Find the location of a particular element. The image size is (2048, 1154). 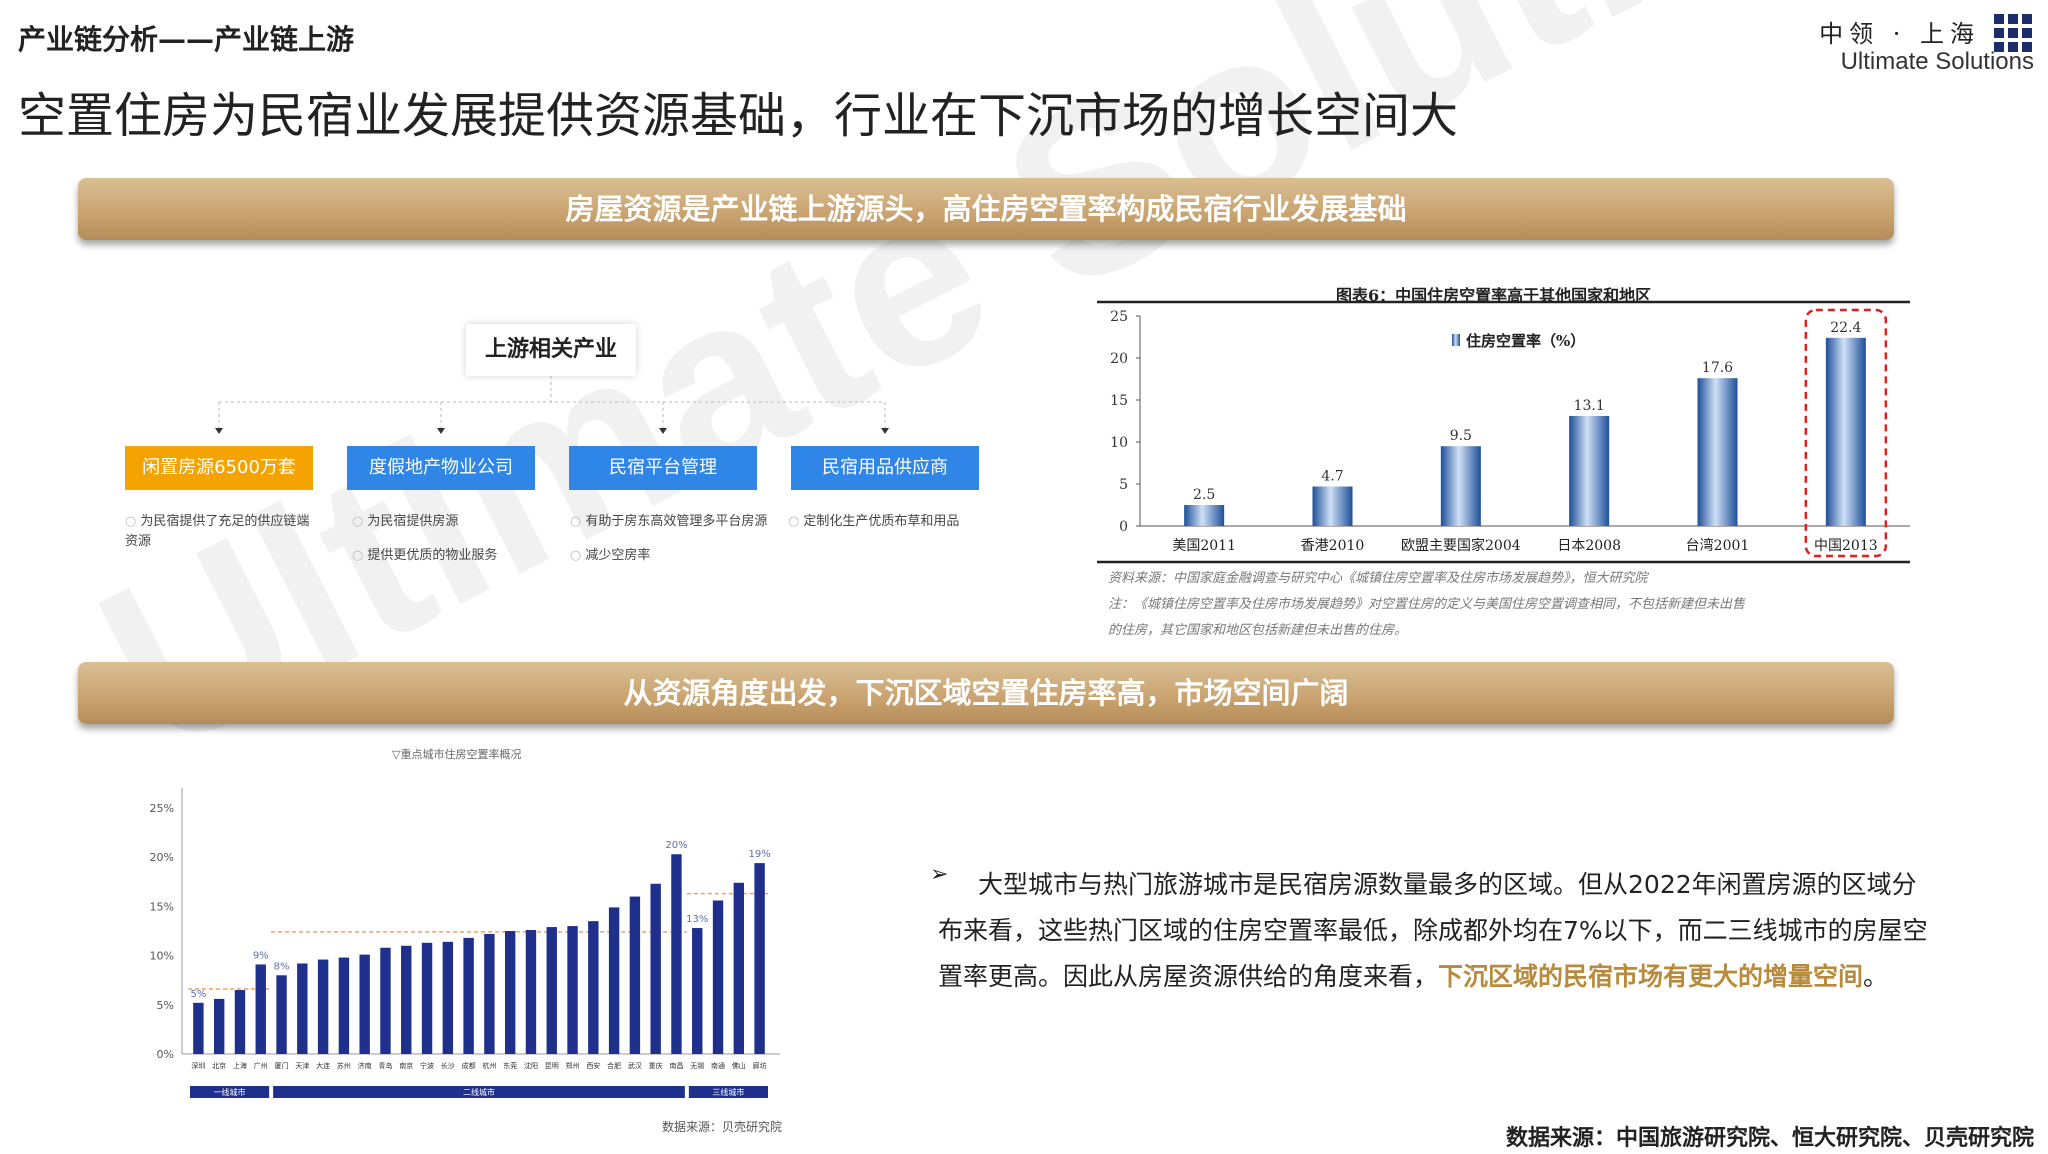

category-note-item: ○ 为民宿提供了充足的供应链端资源 is located at coordinates (220, 532).